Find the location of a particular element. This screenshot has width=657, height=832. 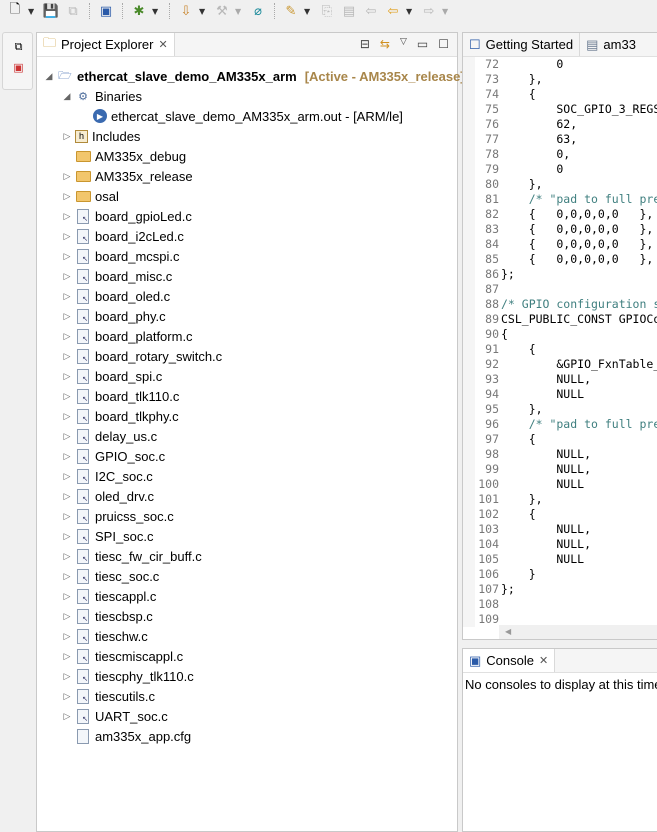

new-icon: 🗋 is located at coordinates (15, 11).